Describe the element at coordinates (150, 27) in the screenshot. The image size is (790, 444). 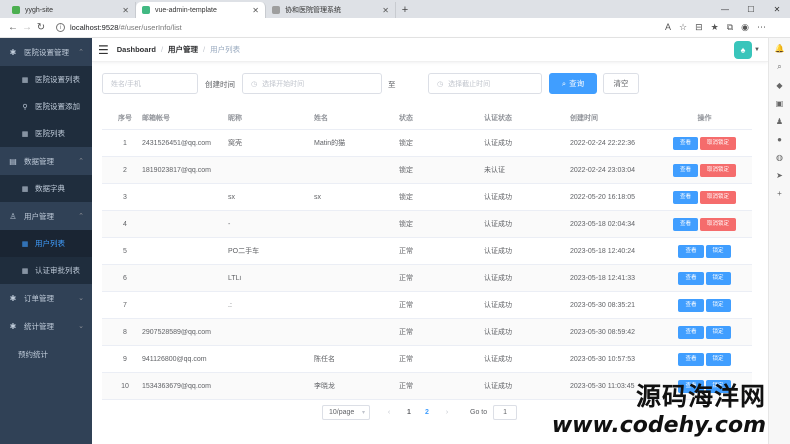
I see `url-path: /#/user/userInfo/list` at that location.